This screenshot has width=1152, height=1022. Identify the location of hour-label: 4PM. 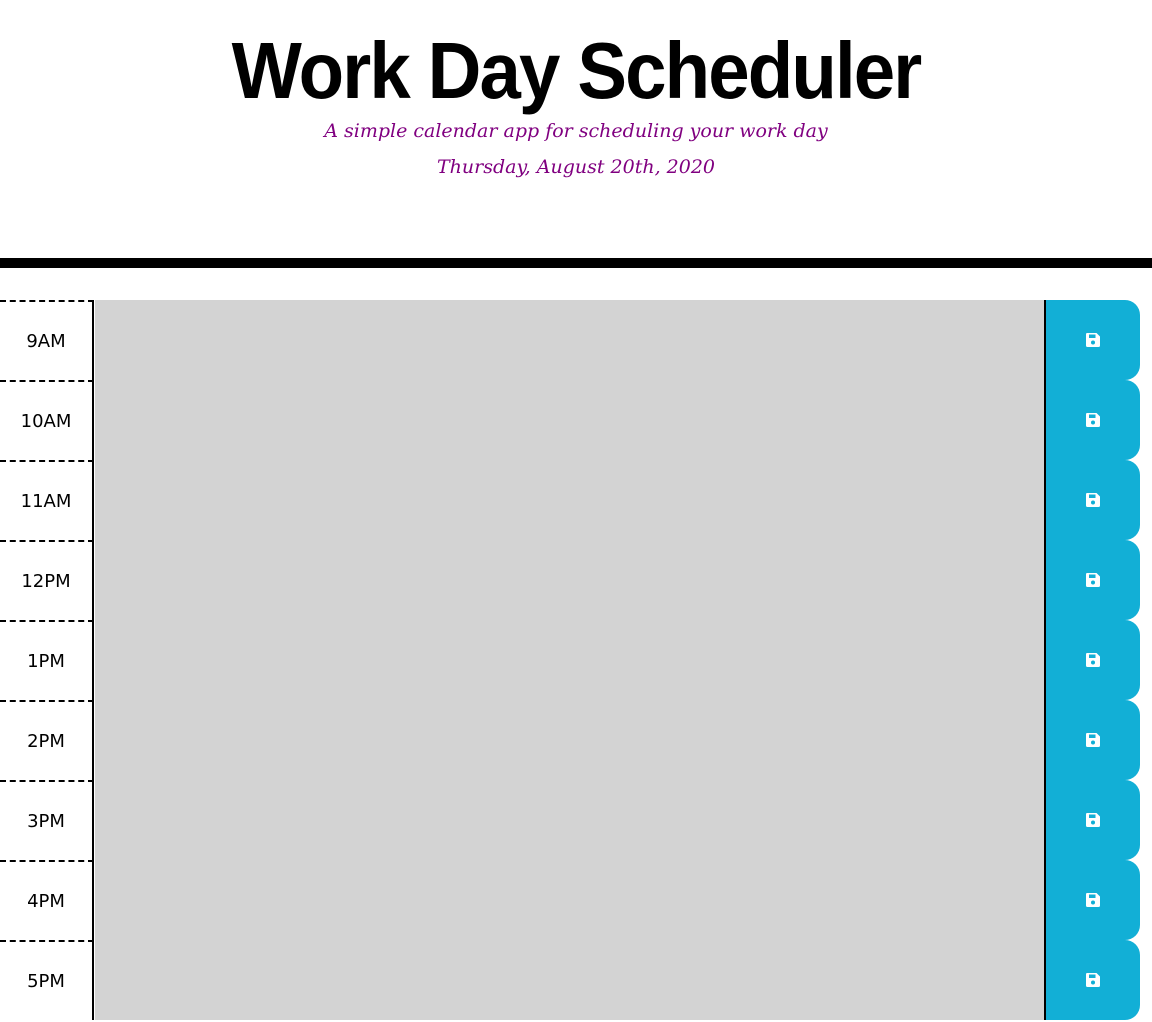
(47, 900).